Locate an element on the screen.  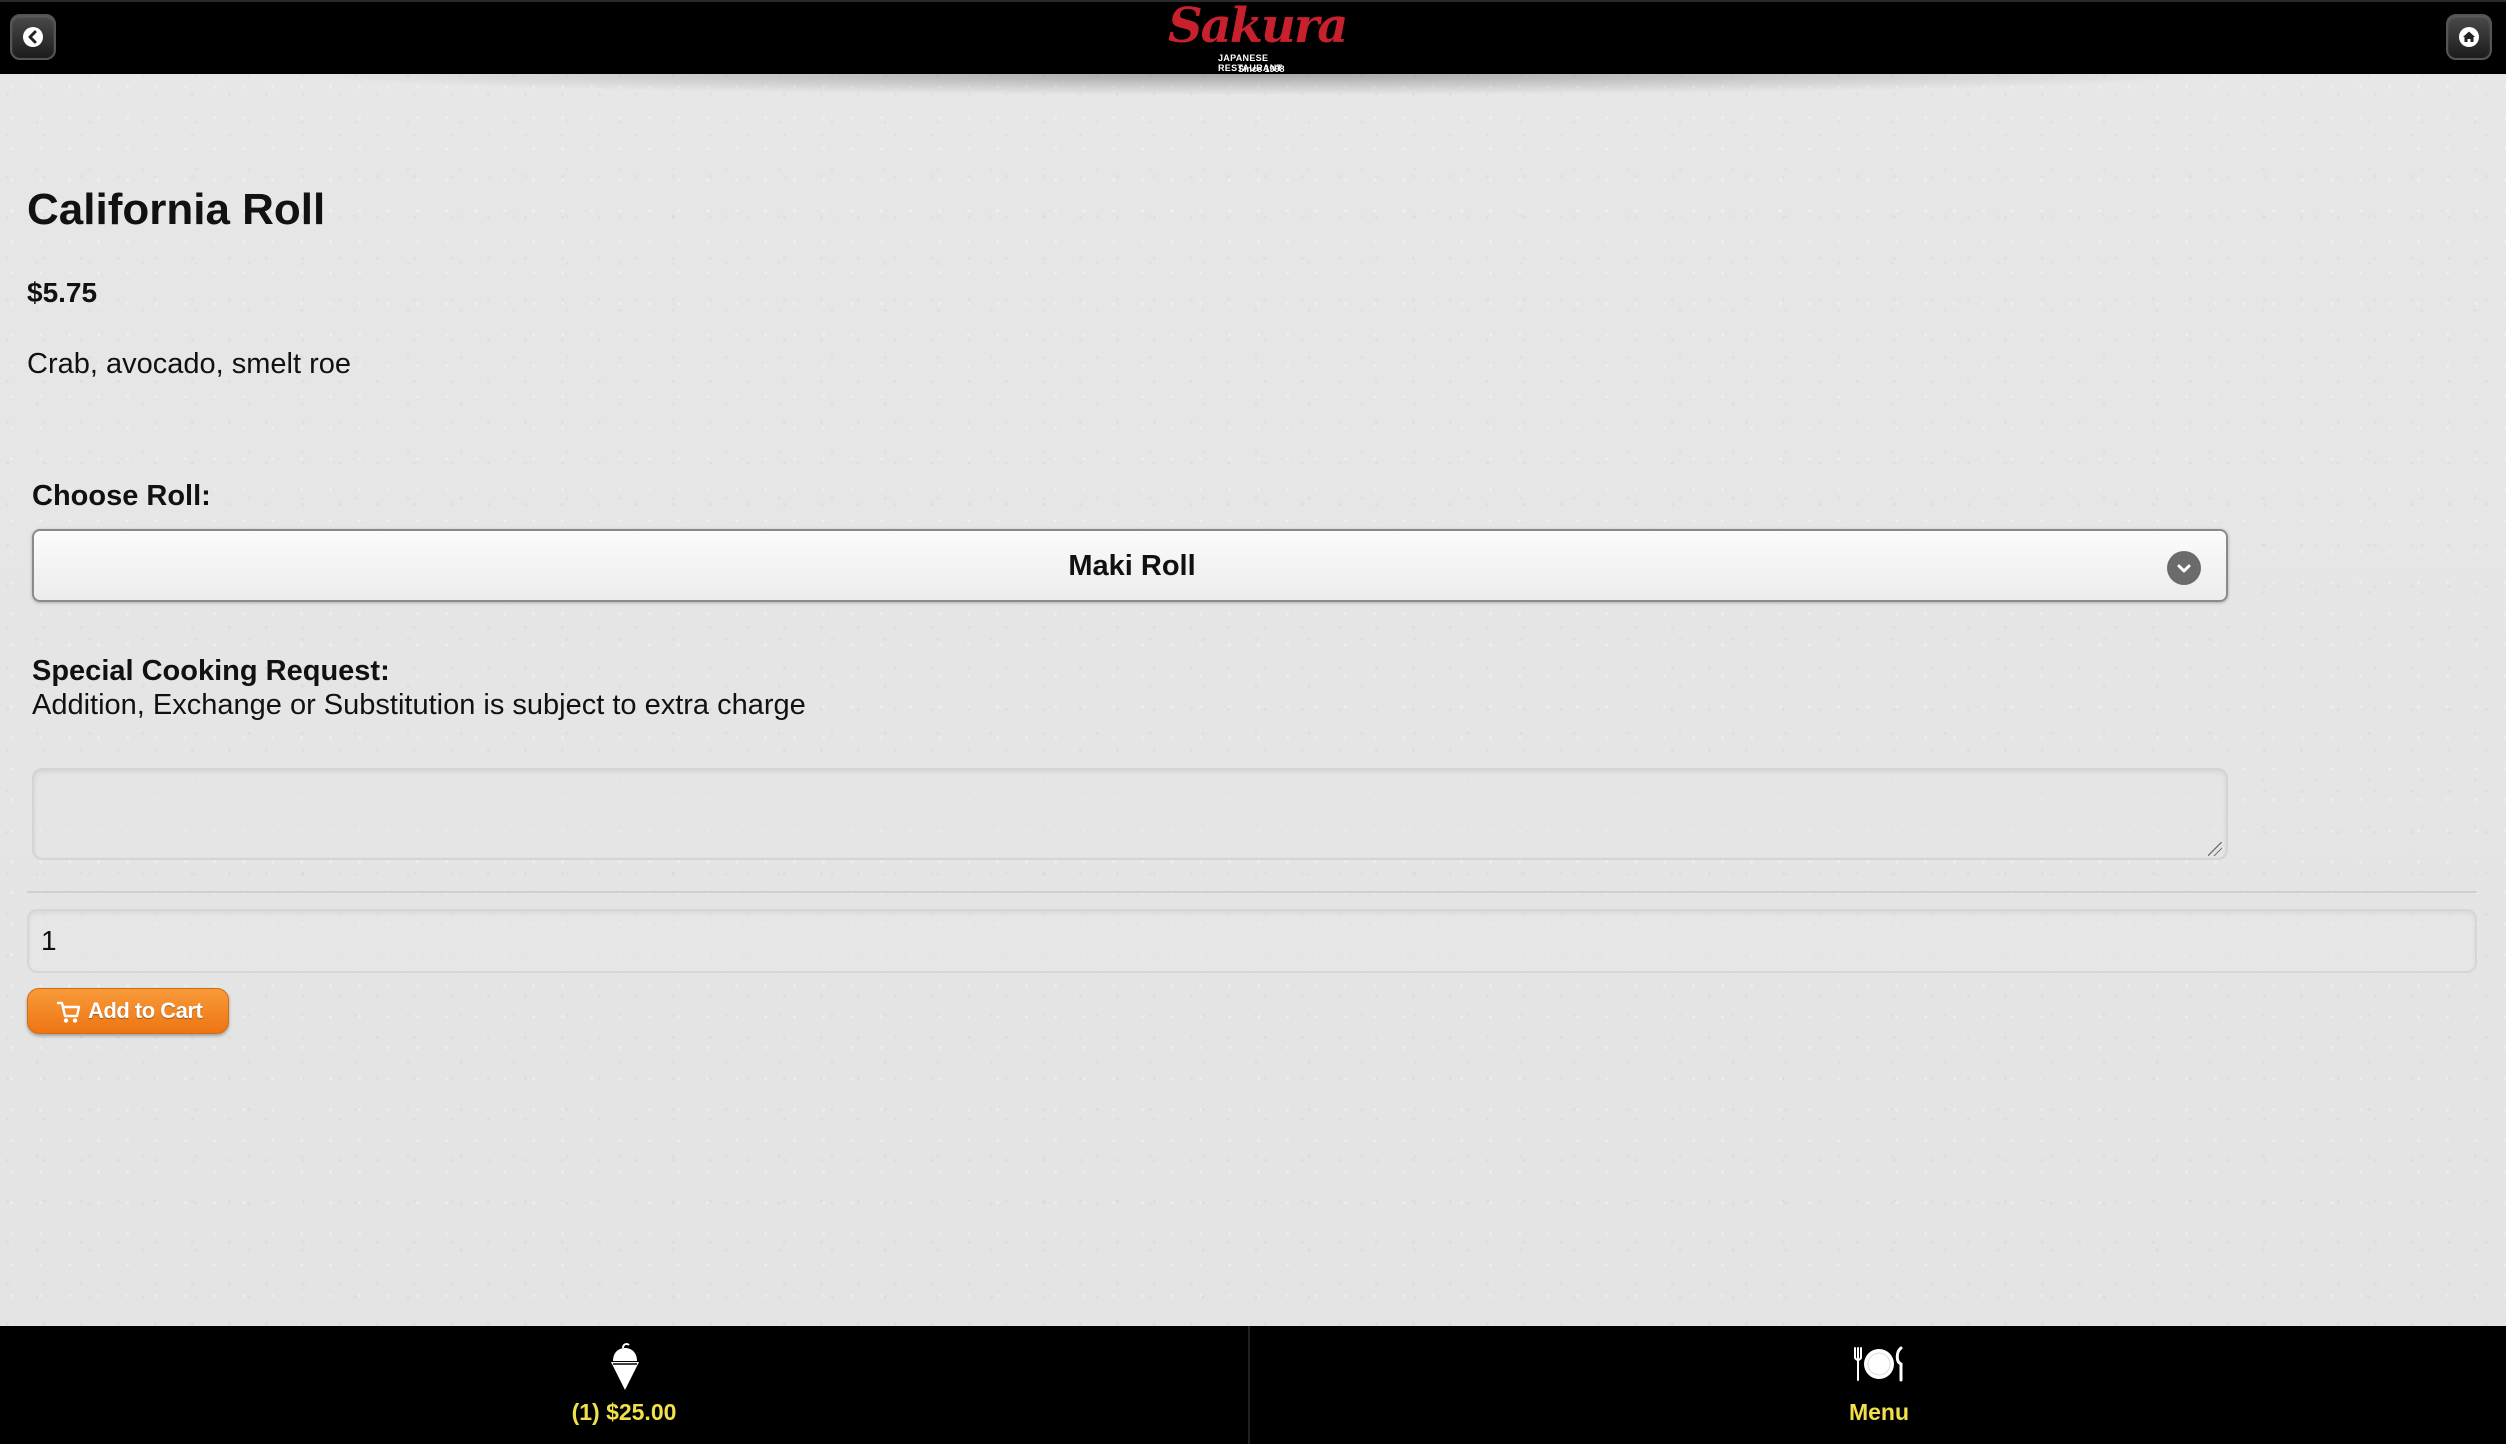
restaurant-logo: Sakura JAPANESE RESTAURANT Since 1998 is located at coordinates (1258, 37).